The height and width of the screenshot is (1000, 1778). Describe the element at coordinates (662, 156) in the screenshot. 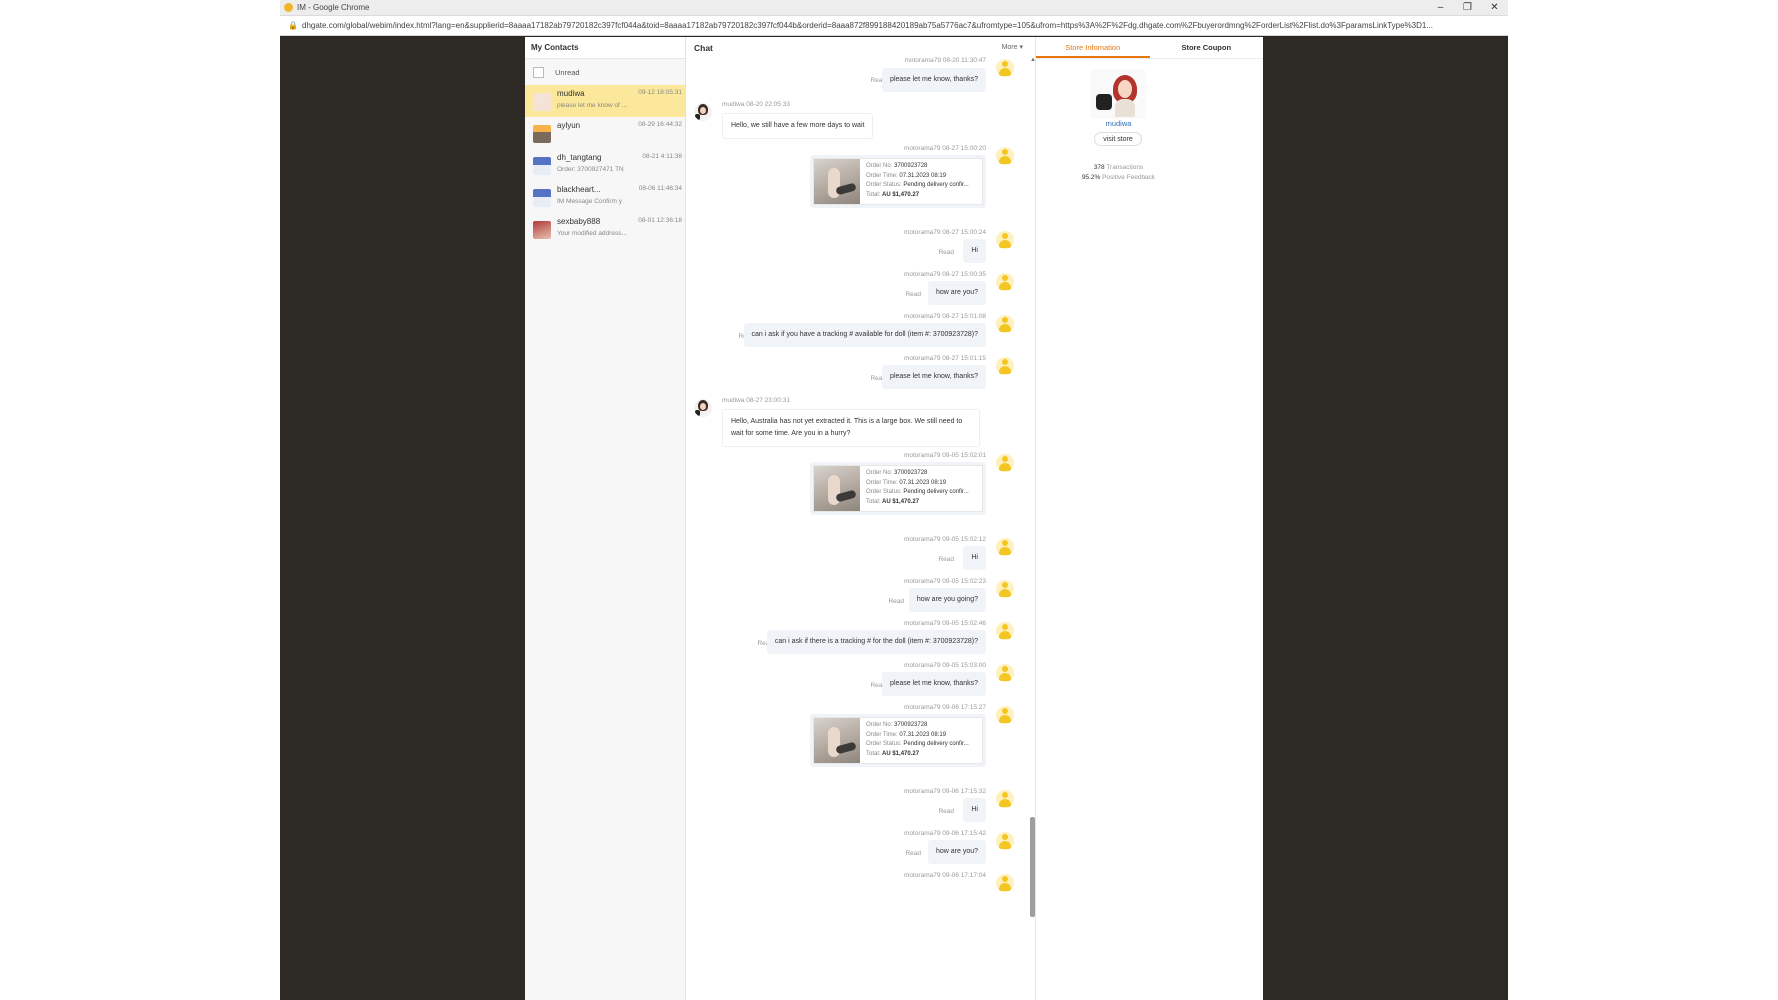

I see `contact-time: 08-21 4:11:38` at that location.